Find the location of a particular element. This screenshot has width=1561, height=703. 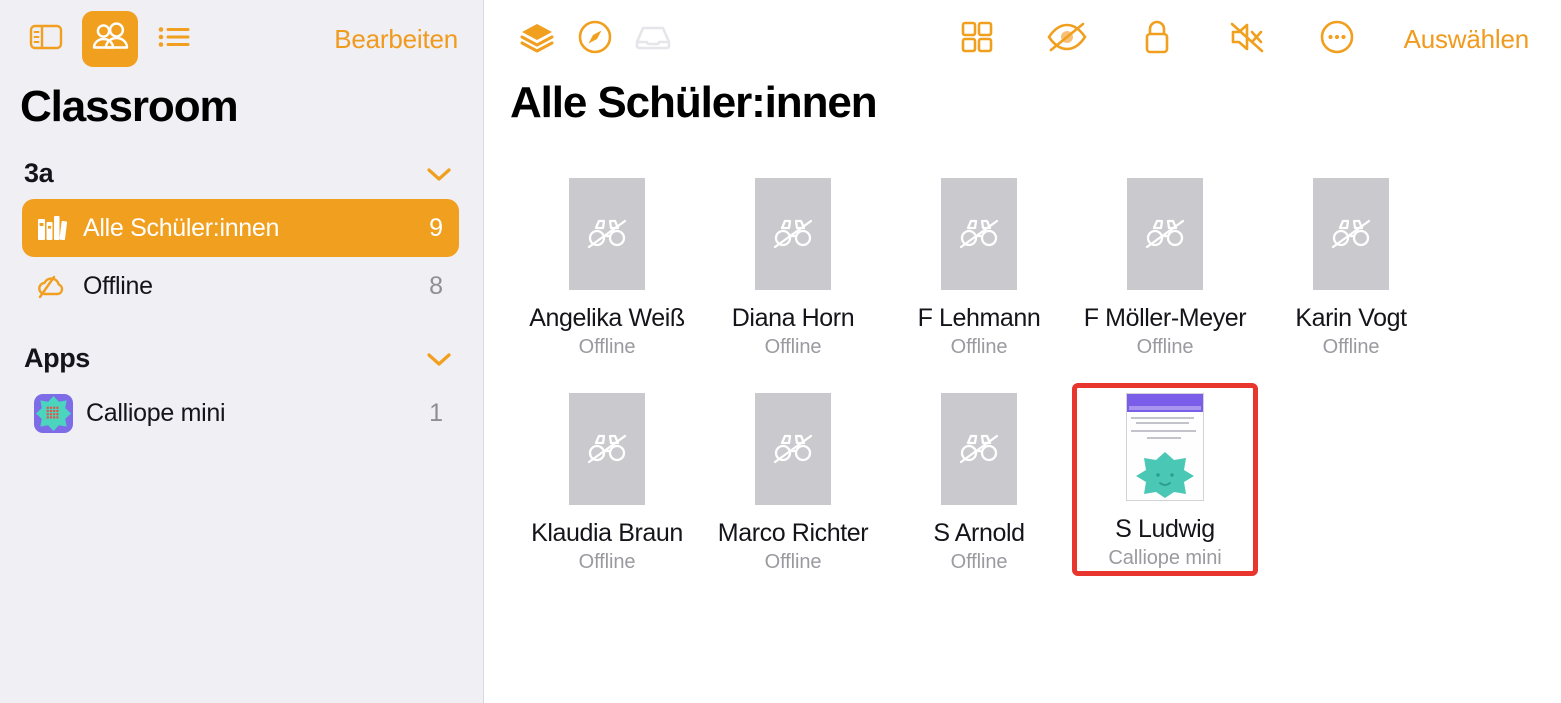

student-tile: Diana Horn Offline is located at coordinates (793, 266).